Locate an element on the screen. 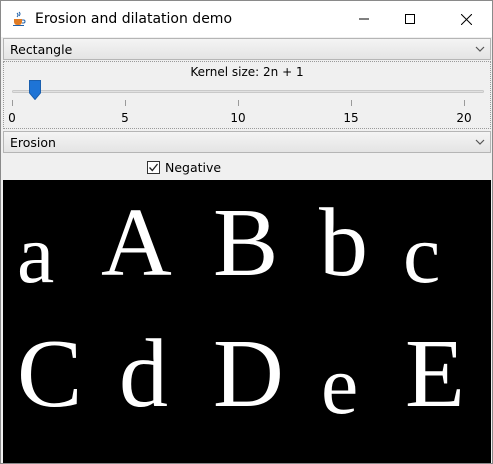 The height and width of the screenshot is (464, 493). operation-combo: Erosion is located at coordinates (247, 142).